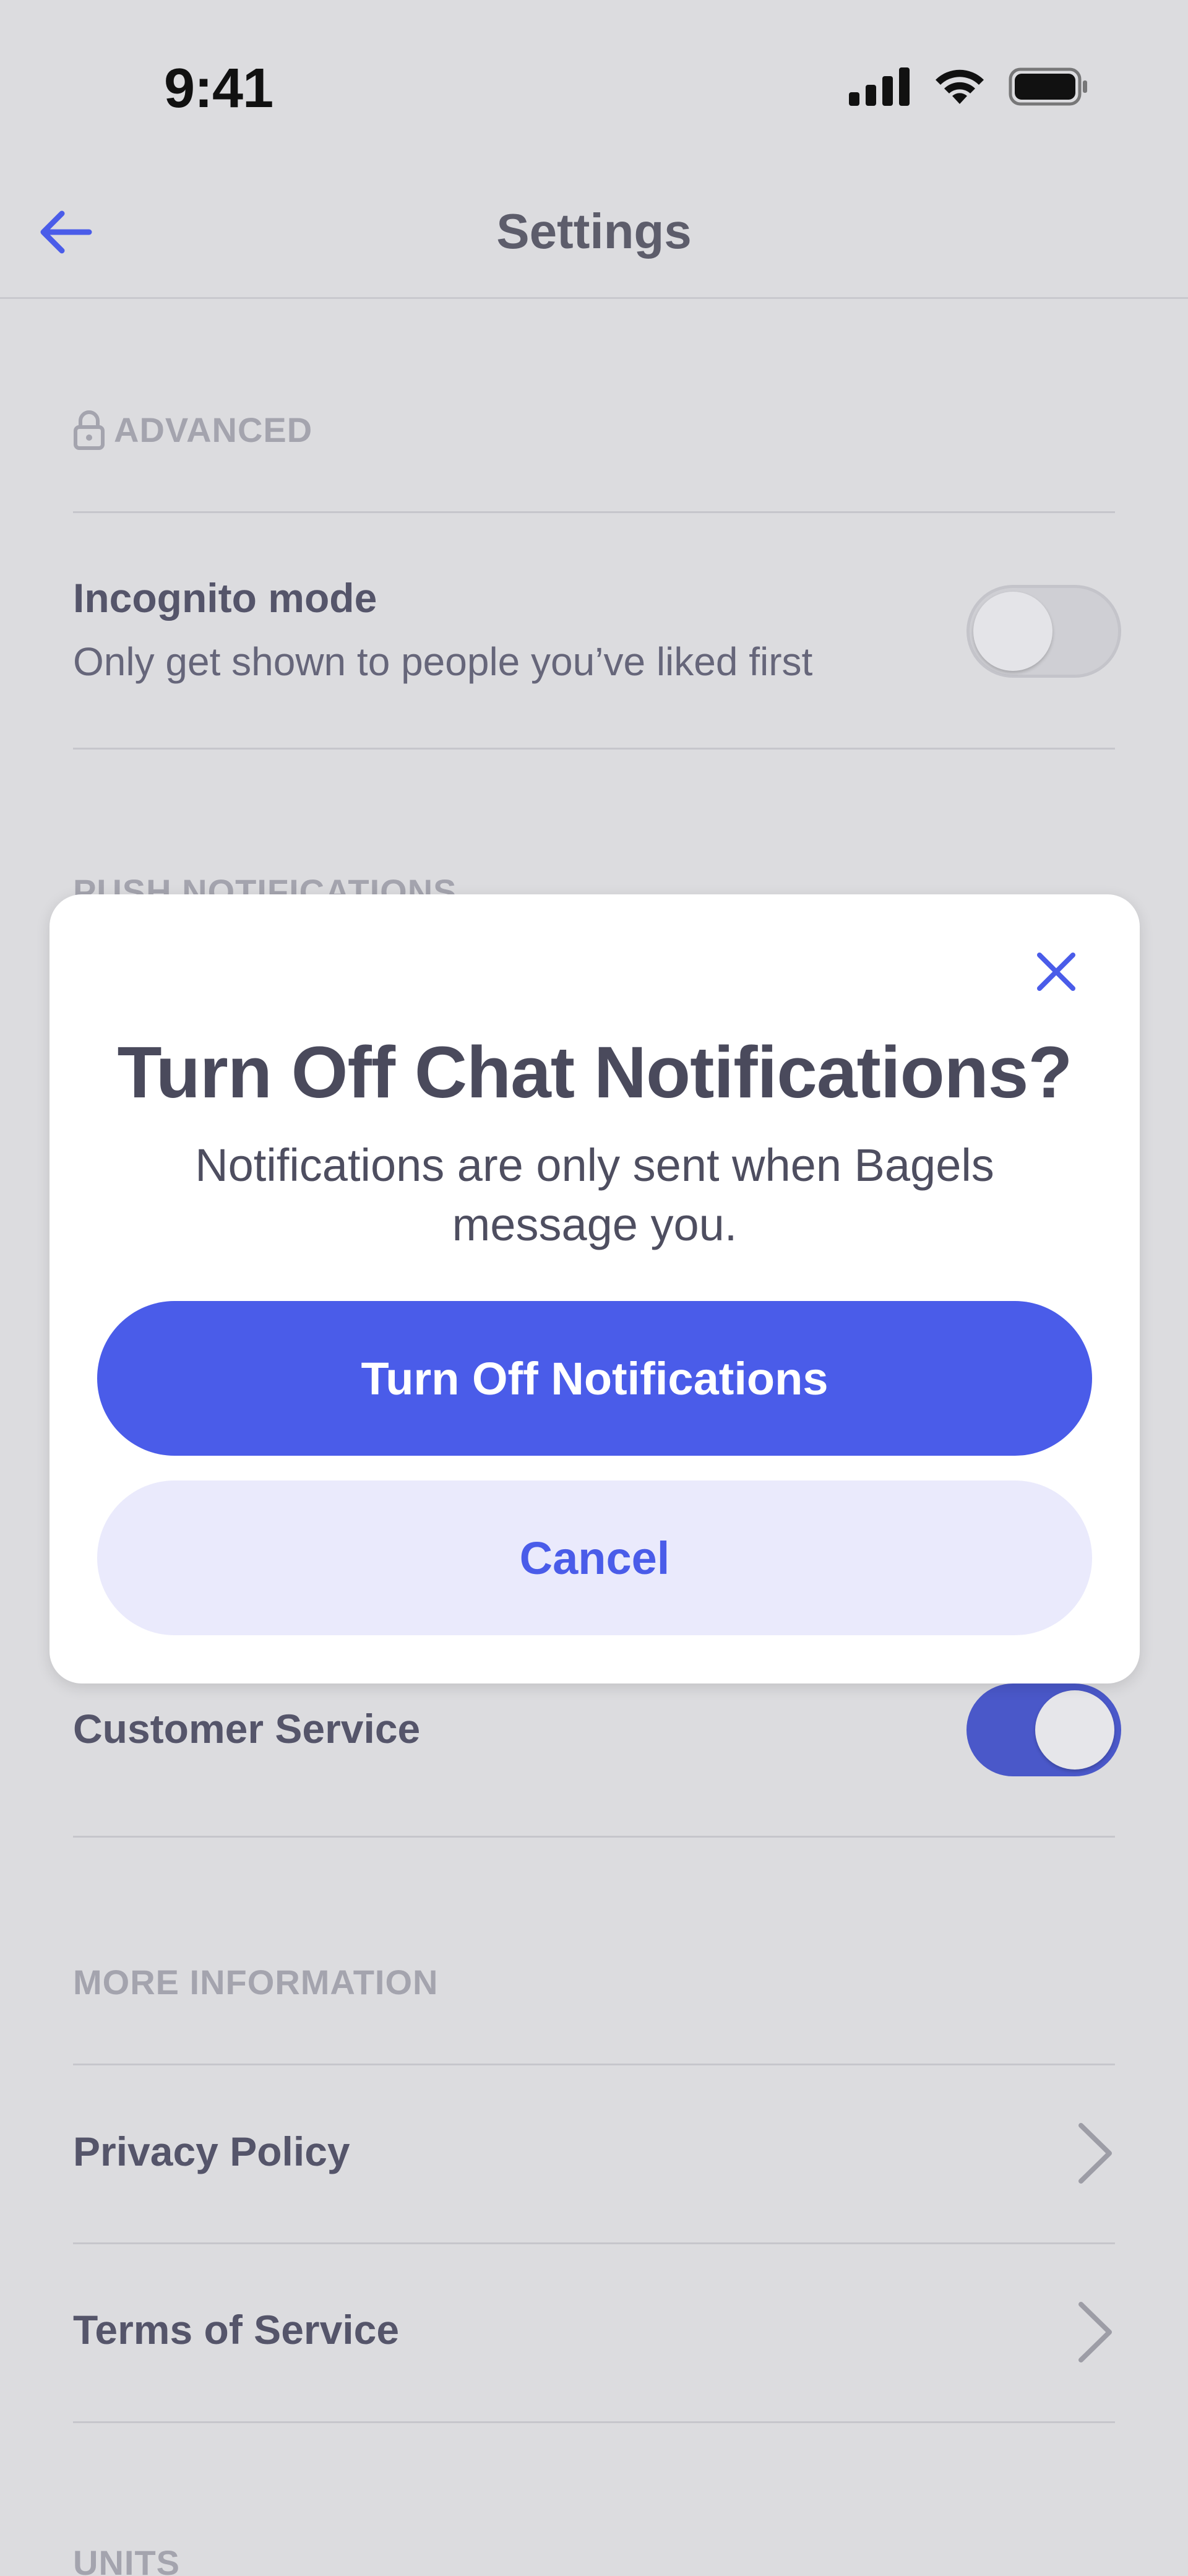 The height and width of the screenshot is (2576, 1188). I want to click on cancel-button: Cancel, so click(594, 1557).